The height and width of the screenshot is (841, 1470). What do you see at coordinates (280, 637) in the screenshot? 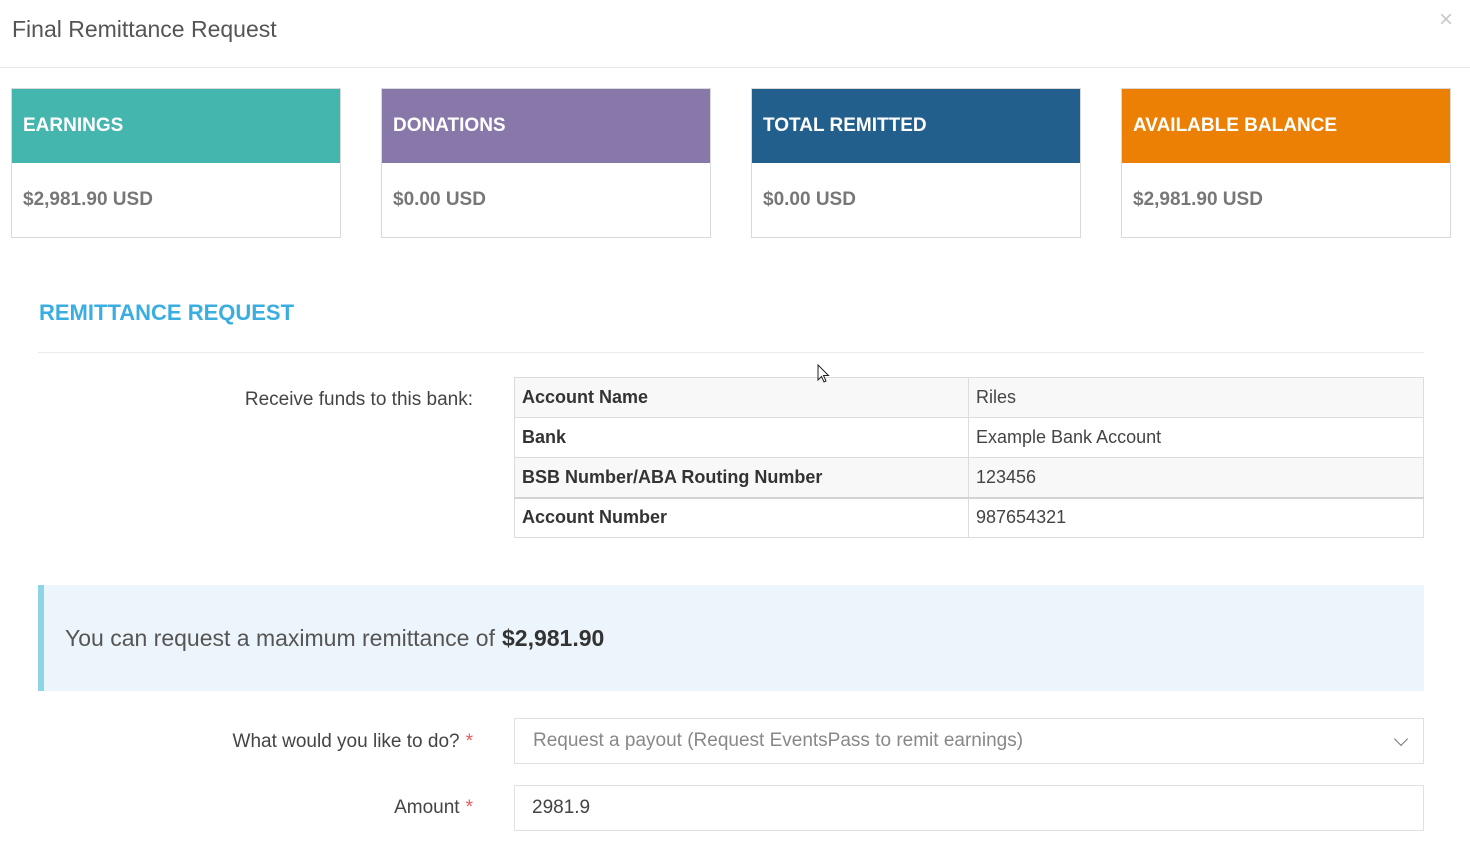
I see `max-remittance-text: You can request a maximum remittance of` at bounding box center [280, 637].